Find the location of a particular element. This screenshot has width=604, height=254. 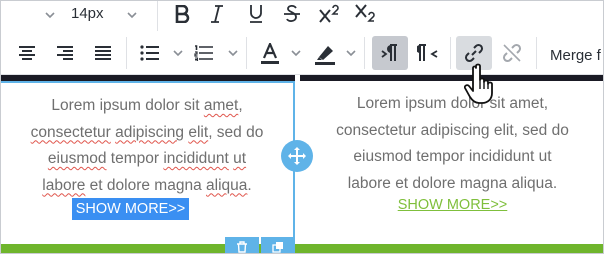

highlight-button is located at coordinates (325, 54).